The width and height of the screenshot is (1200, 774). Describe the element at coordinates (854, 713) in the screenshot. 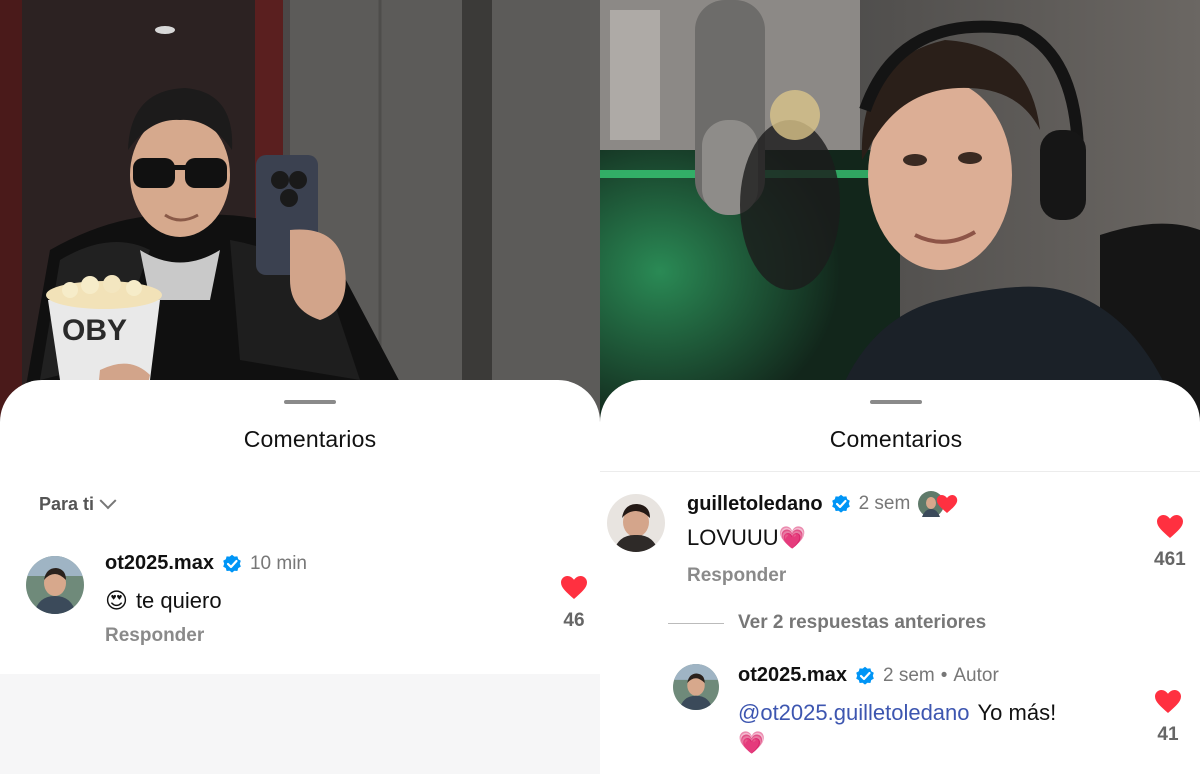

I see `mention-link: @ot2025.guilletoledano` at that location.